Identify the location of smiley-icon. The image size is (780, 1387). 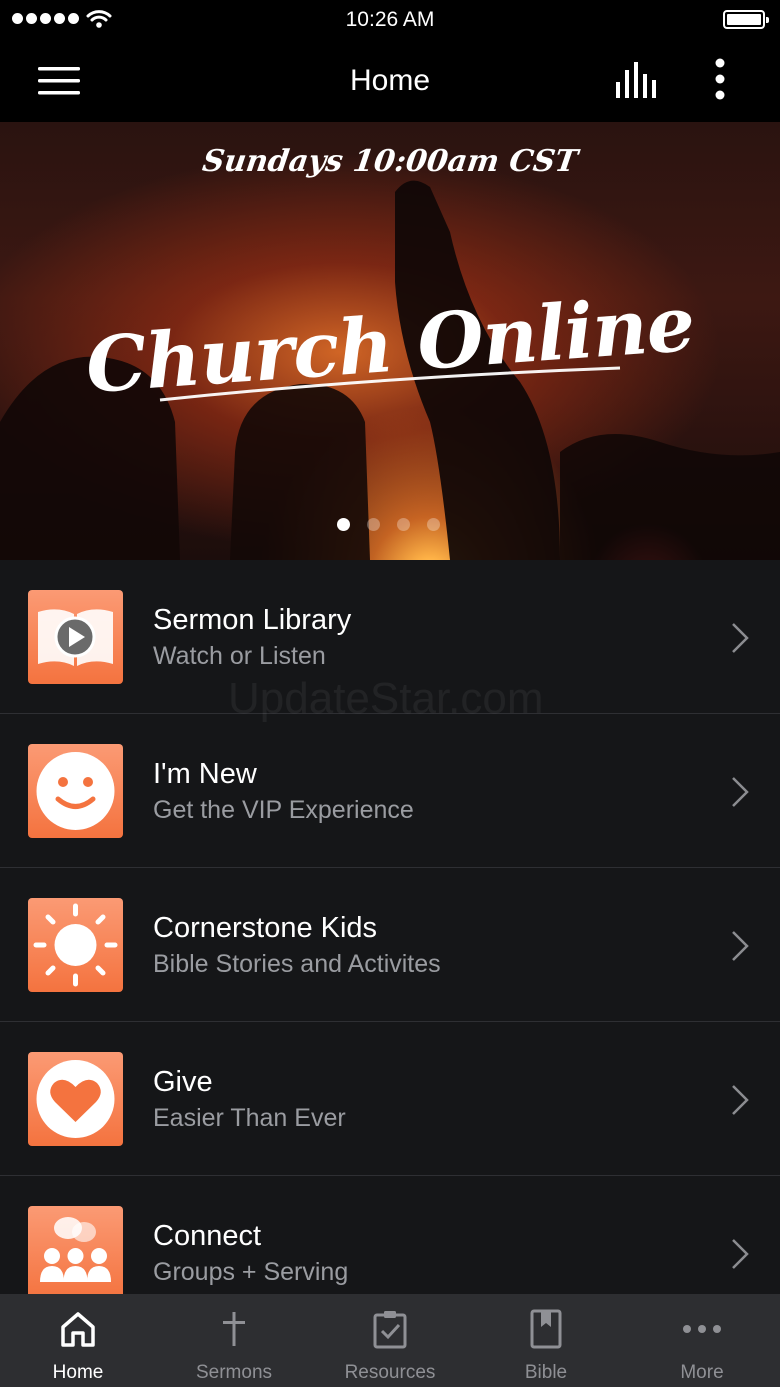
(75, 791).